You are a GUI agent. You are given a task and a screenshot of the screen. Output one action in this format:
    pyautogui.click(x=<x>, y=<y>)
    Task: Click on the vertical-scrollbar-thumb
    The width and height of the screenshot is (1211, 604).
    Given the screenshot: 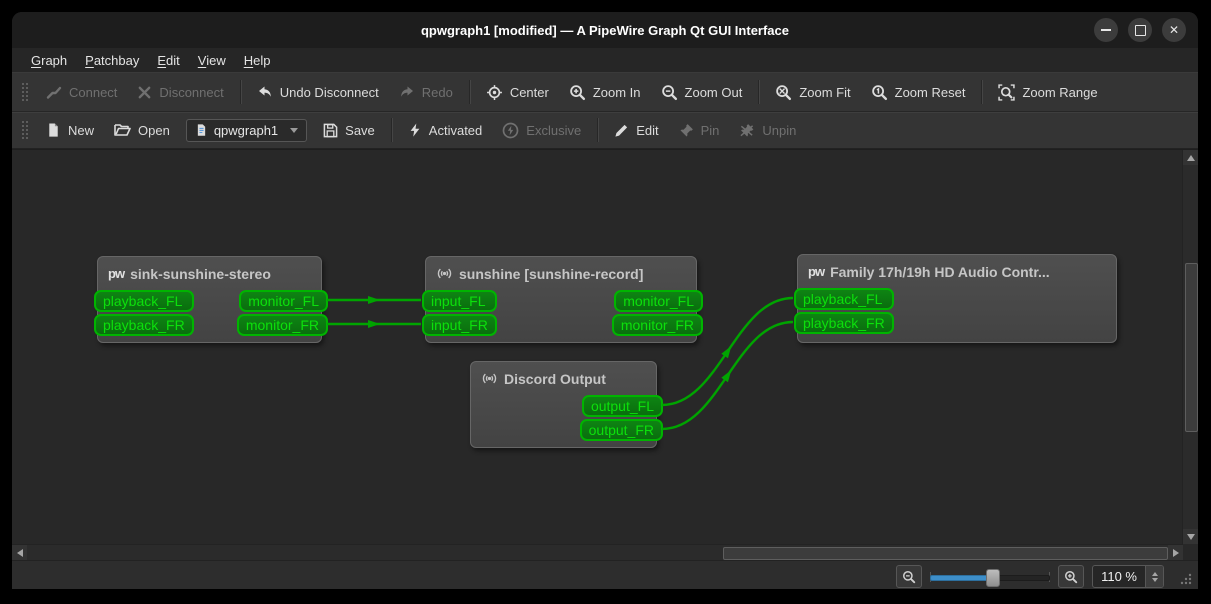 What is the action you would take?
    pyautogui.click(x=1191, y=347)
    